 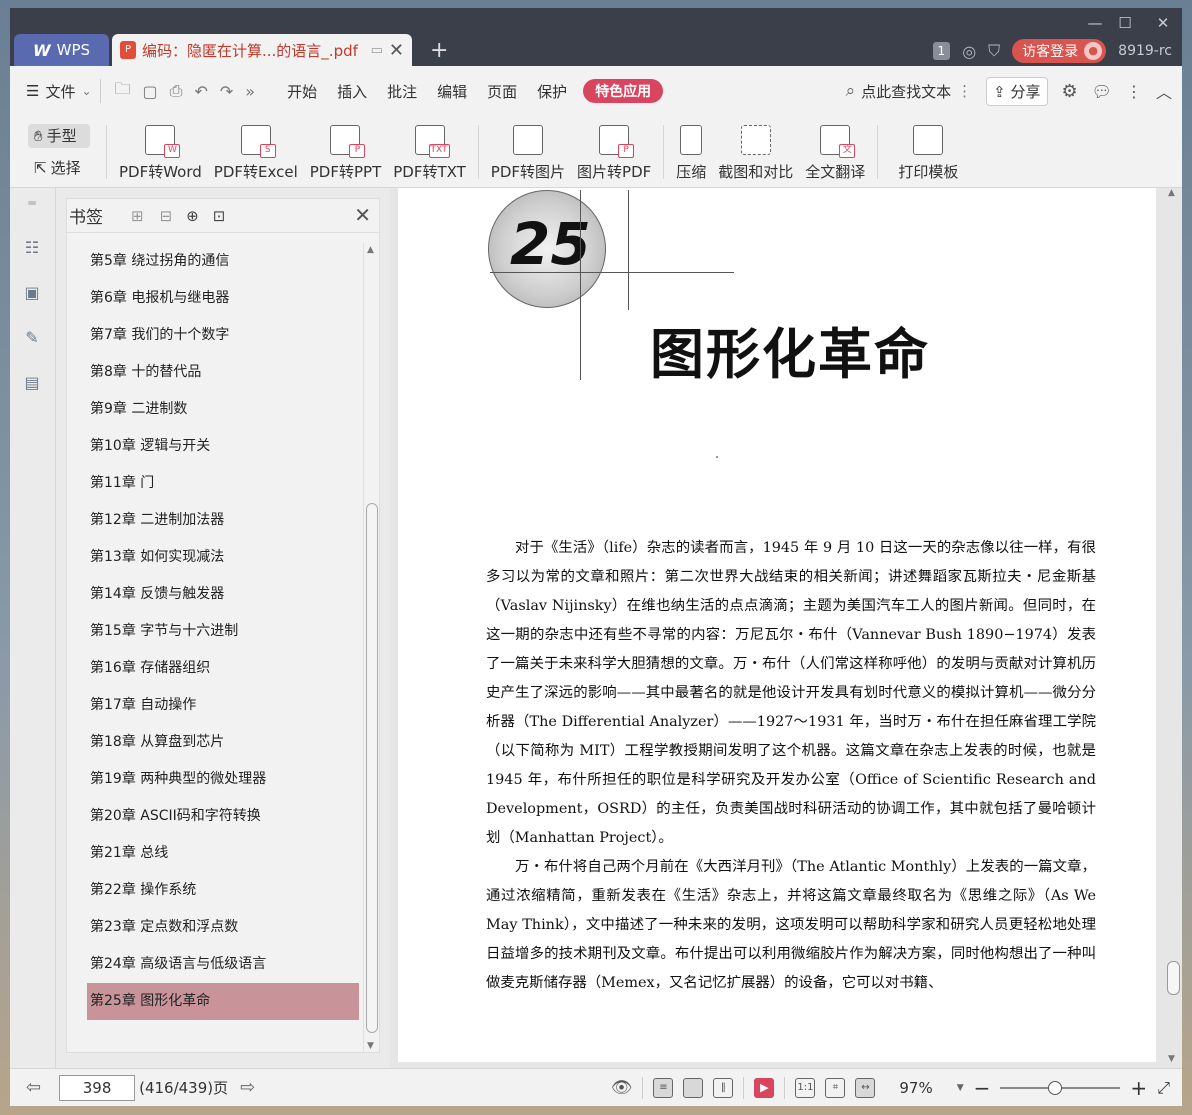 What do you see at coordinates (223, 964) in the screenshot?
I see `bookmark-item: 第24章 高级语言与低级语言` at bounding box center [223, 964].